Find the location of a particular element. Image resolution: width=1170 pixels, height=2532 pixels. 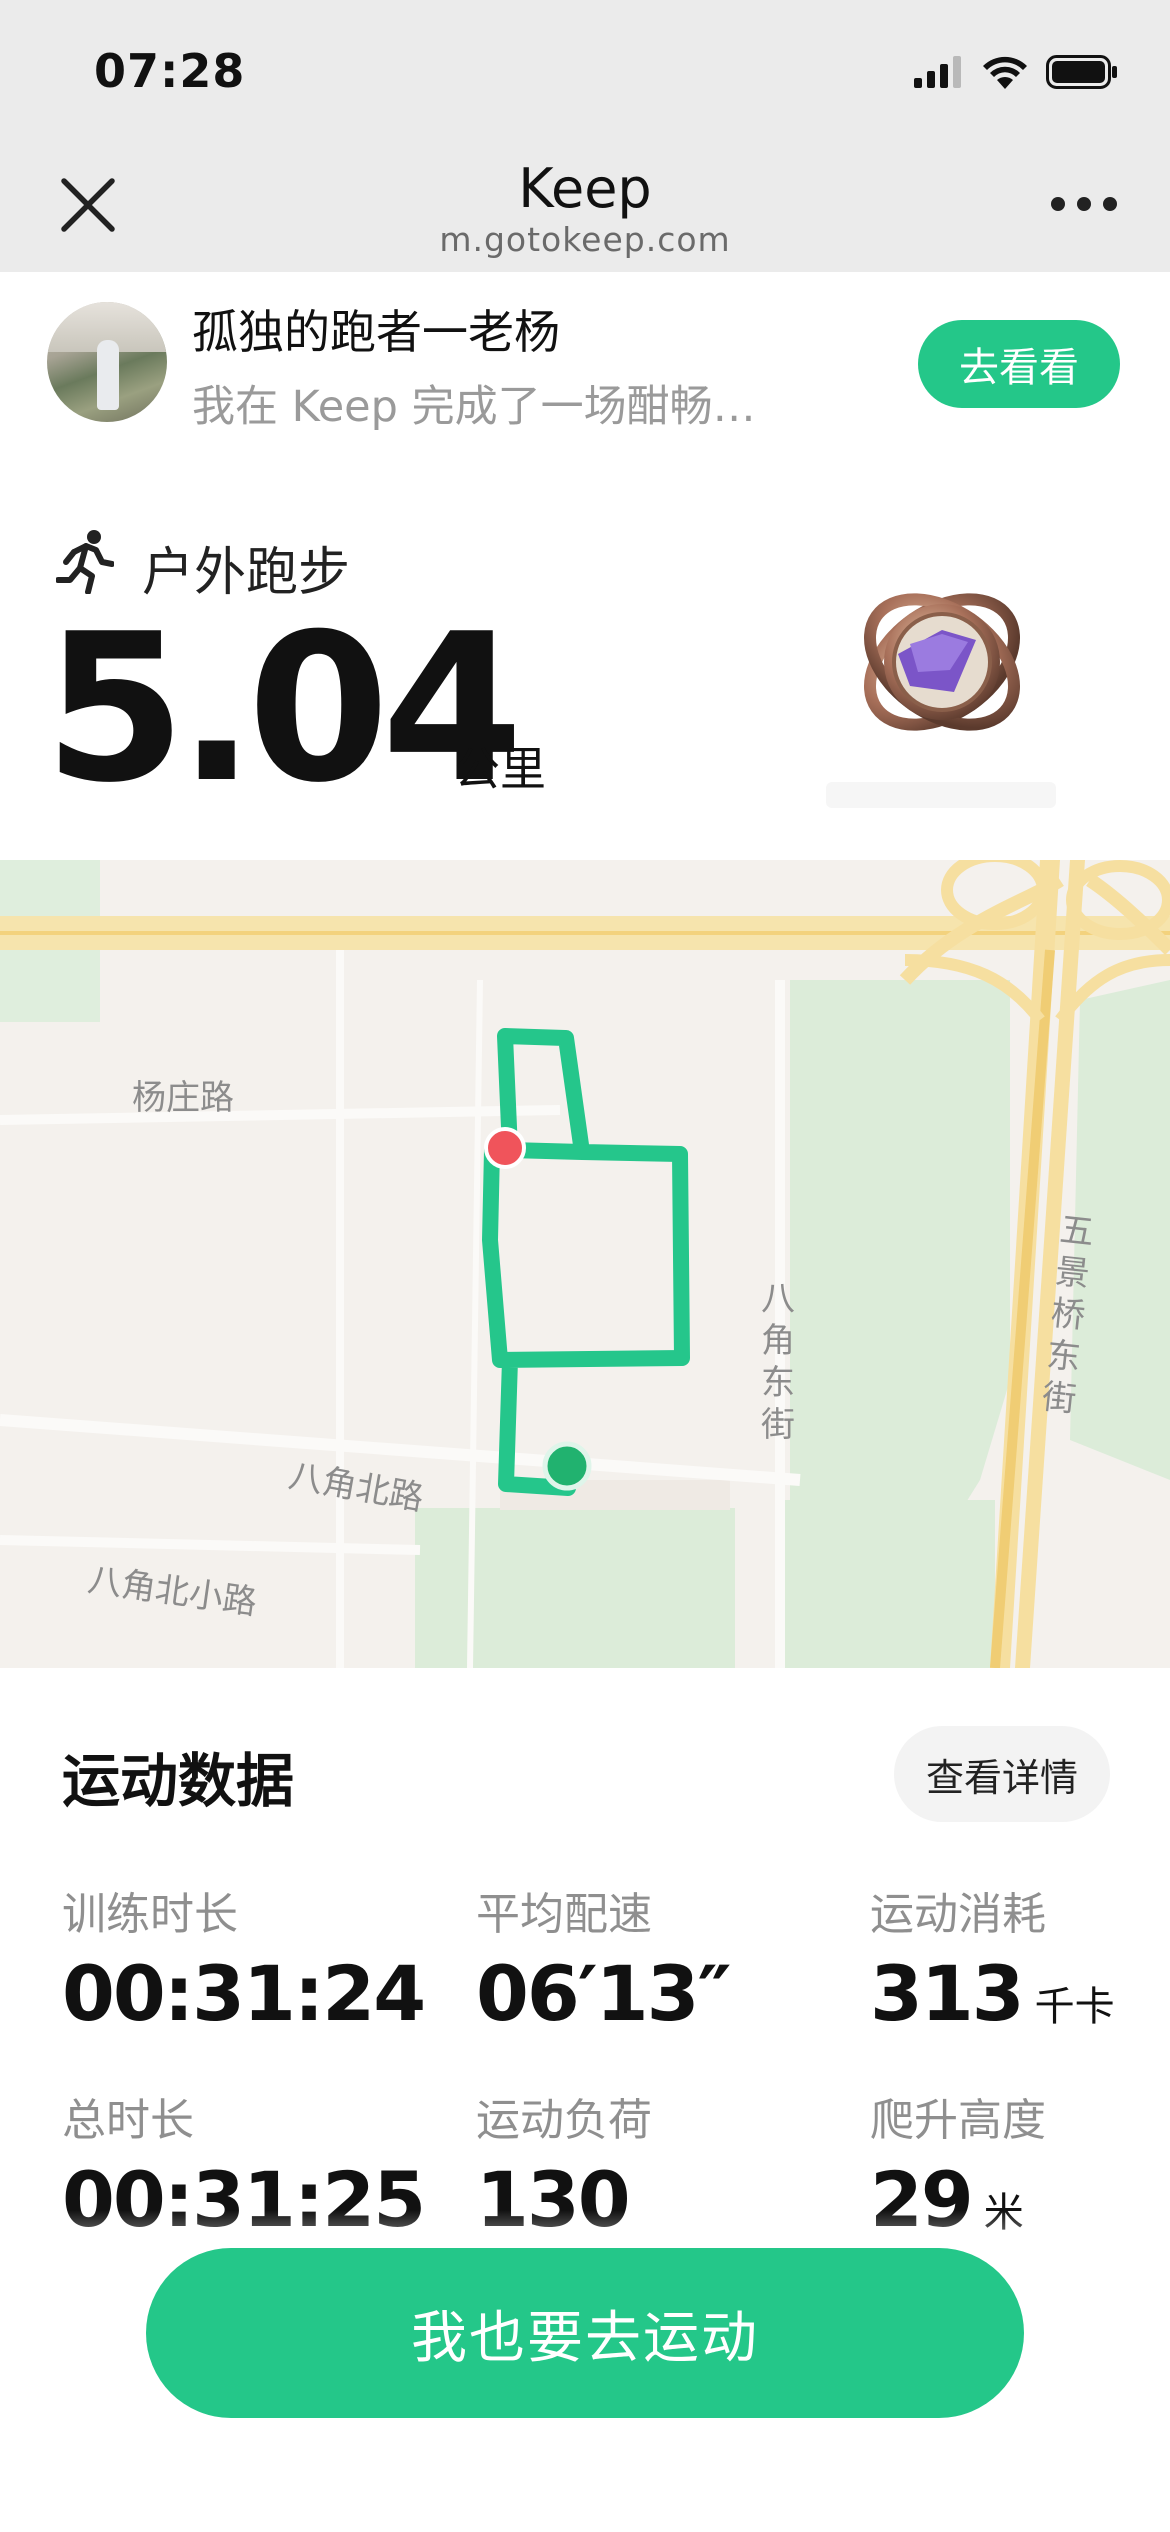

distance-value: 5.04 is located at coordinates (283, 709).